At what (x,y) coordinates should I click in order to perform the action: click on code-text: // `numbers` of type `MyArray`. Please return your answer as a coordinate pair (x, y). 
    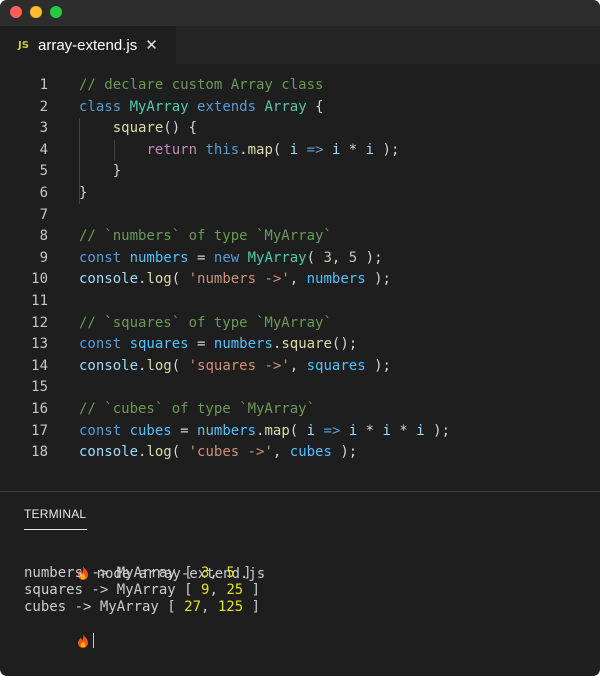
    Looking at the image, I should click on (205, 237).